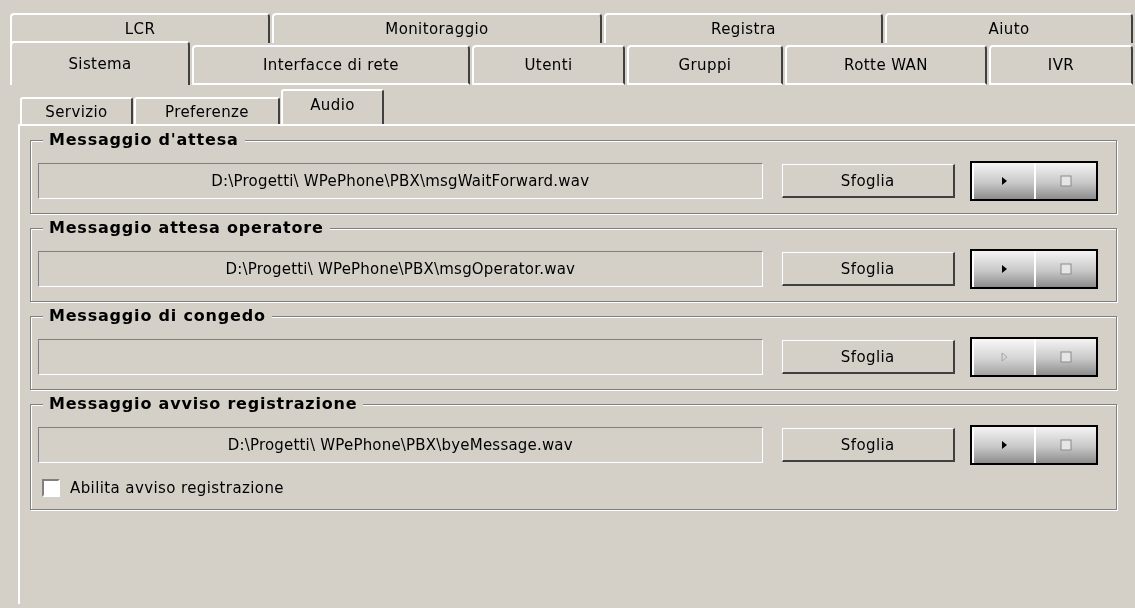  Describe the element at coordinates (140, 28) in the screenshot. I see `tab: LCR` at that location.